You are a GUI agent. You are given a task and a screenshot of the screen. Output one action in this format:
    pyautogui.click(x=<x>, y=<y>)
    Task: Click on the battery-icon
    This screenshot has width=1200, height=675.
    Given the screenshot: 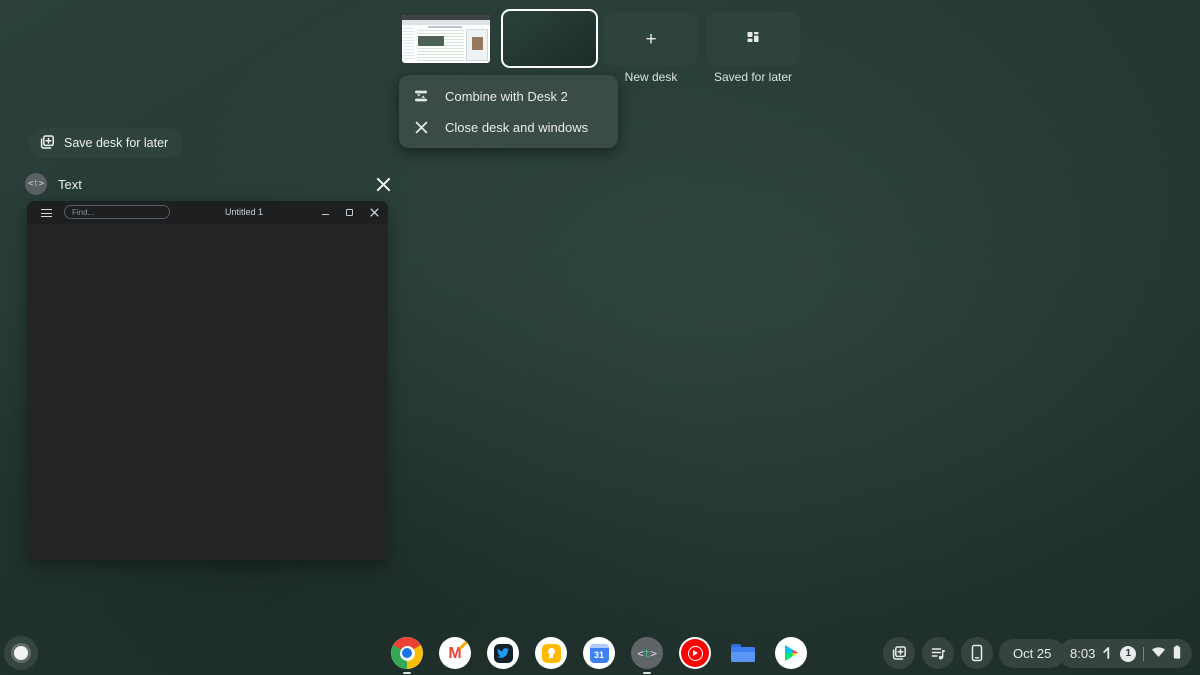 What is the action you would take?
    pyautogui.click(x=1177, y=653)
    